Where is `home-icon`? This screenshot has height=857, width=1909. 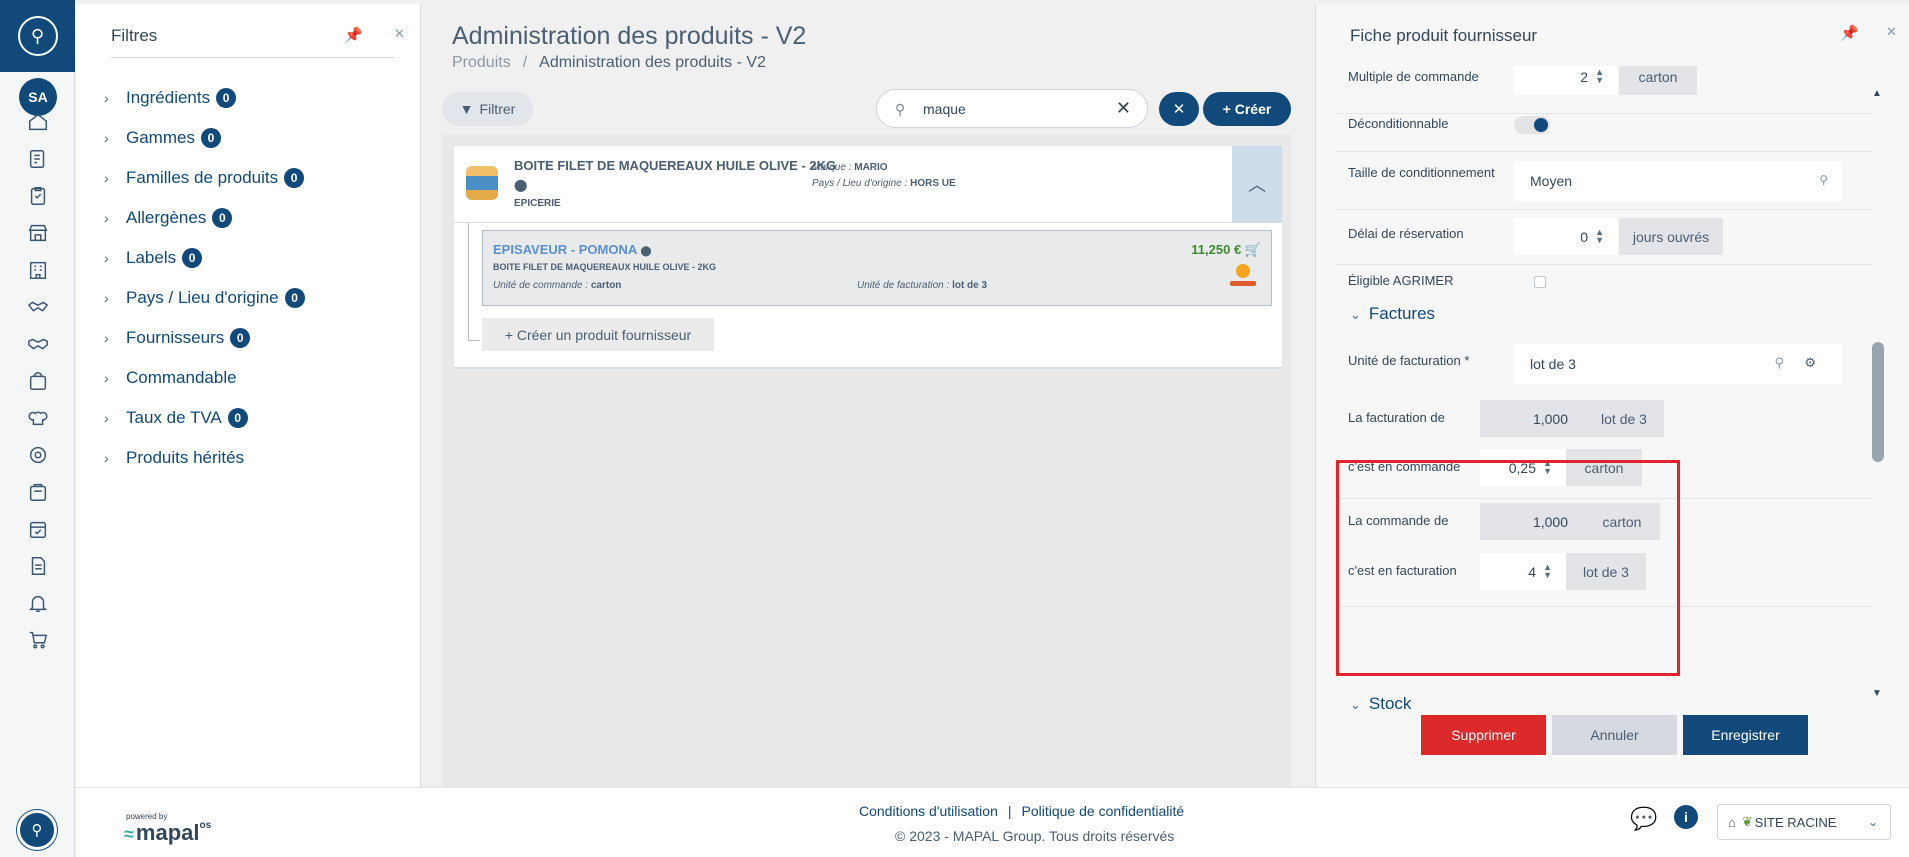
home-icon is located at coordinates (38, 122).